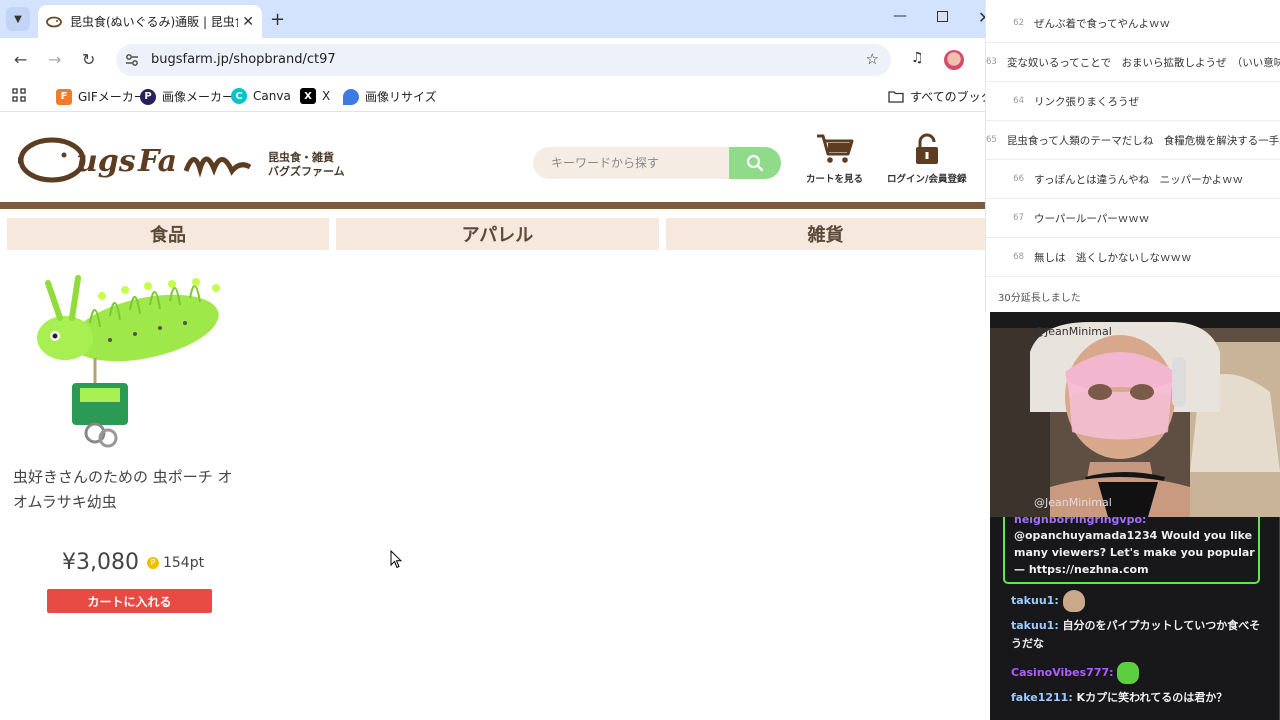 This screenshot has height=720, width=1280. What do you see at coordinates (991, 140) in the screenshot?
I see `comment-number: 65` at bounding box center [991, 140].